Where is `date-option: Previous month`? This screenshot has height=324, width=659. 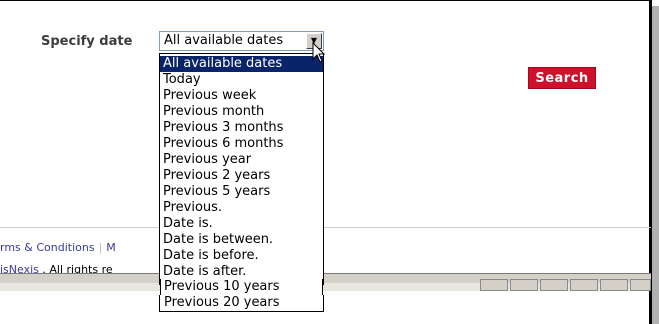
date-option: Previous month is located at coordinates (241, 112).